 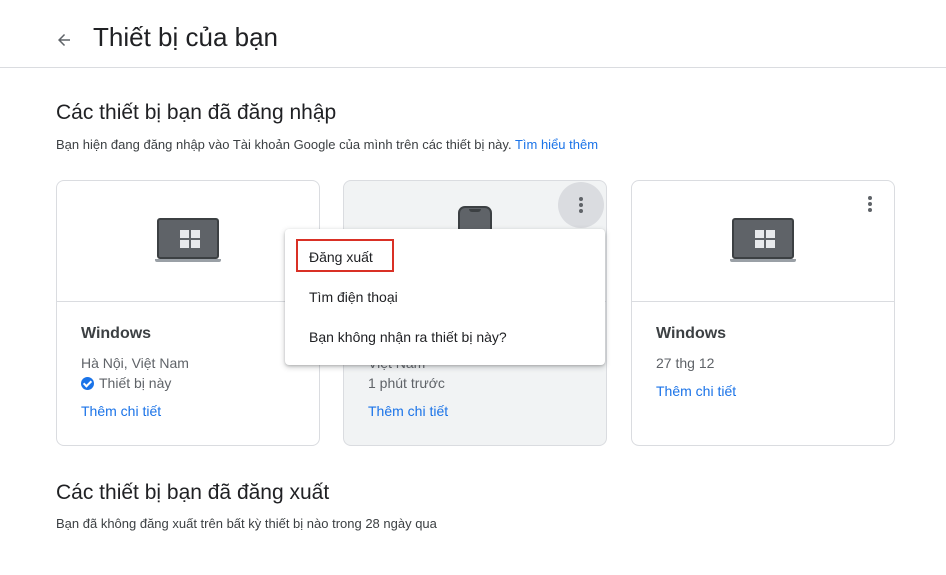 What do you see at coordinates (763, 313) in the screenshot?
I see `device-card-windows-other: Windows 27 thg 12 Thêm chi tiết` at bounding box center [763, 313].